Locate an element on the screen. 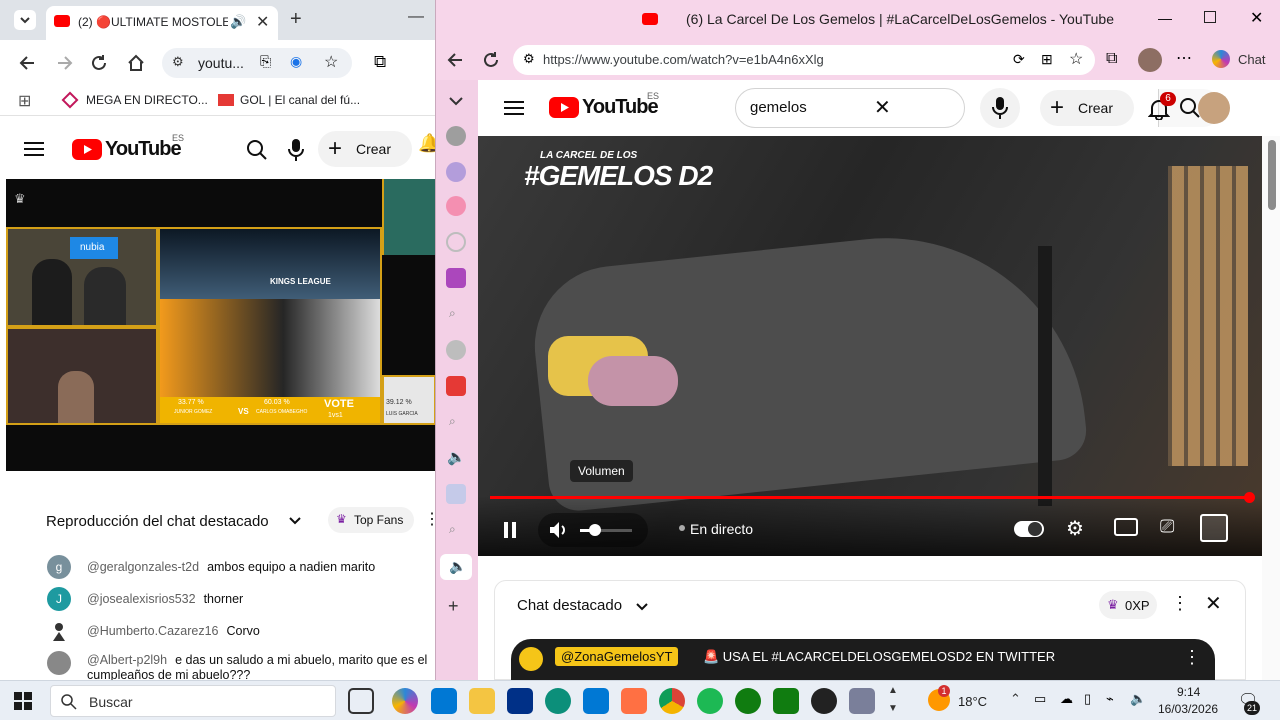  pinned-author: @ZonaGemelosYT is located at coordinates (617, 656).